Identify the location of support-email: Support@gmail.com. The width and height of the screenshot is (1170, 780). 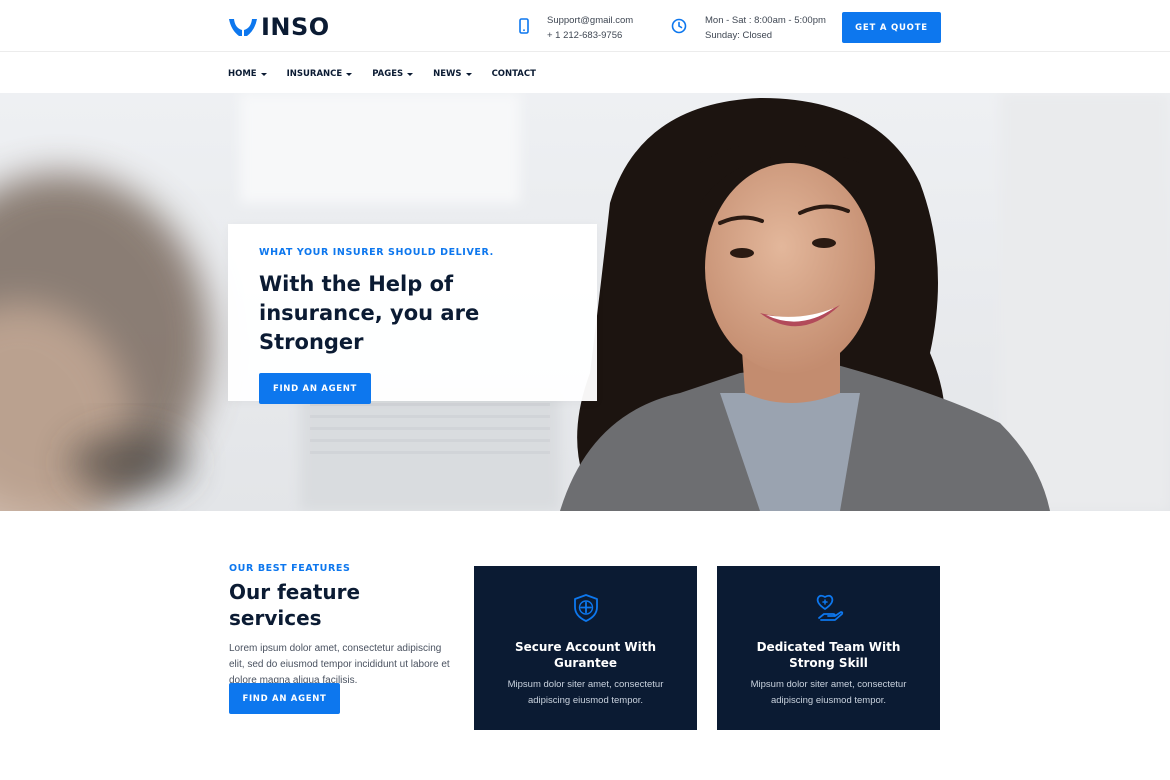
(590, 20).